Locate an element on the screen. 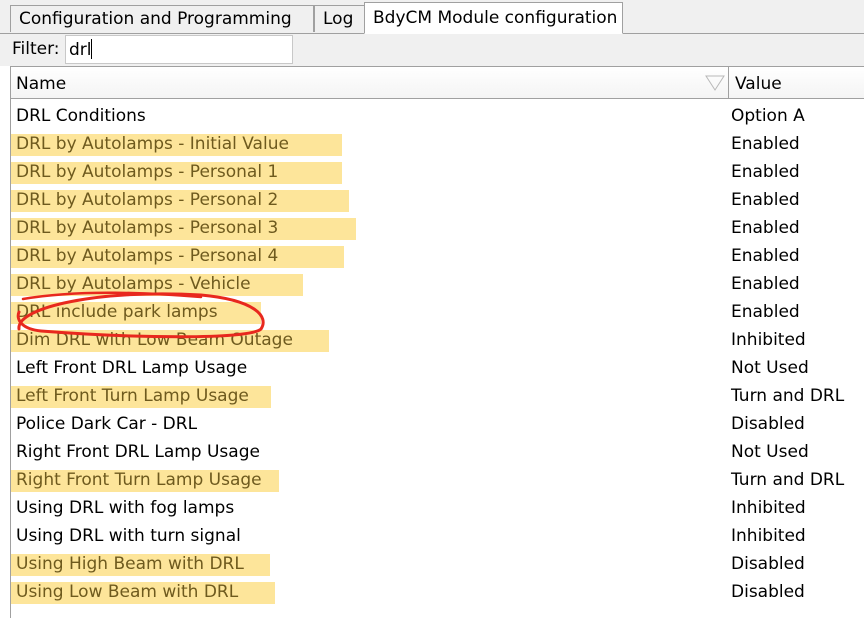 The height and width of the screenshot is (619, 864). table-row: DRL by Autolamps - Initial Value Enabled is located at coordinates (437, 144).